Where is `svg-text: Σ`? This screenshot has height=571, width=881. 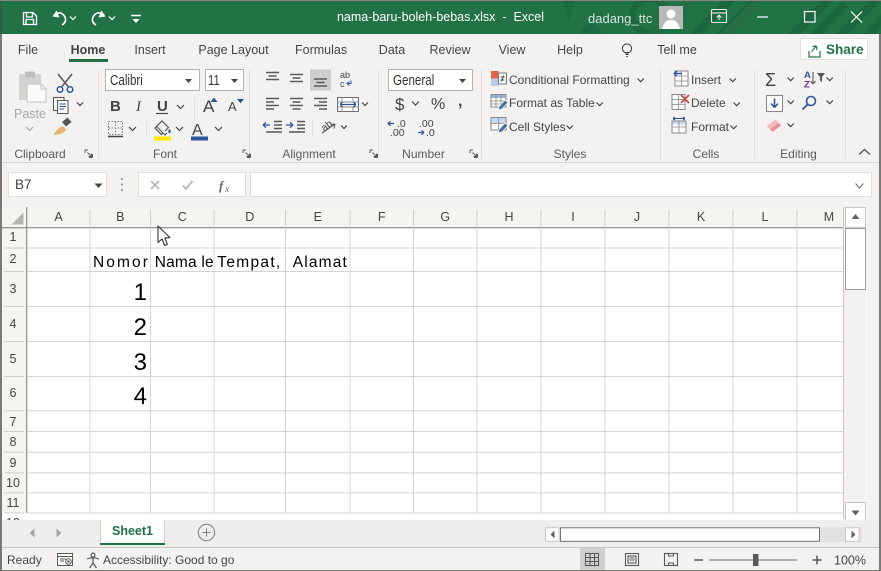
svg-text: Σ is located at coordinates (770, 80).